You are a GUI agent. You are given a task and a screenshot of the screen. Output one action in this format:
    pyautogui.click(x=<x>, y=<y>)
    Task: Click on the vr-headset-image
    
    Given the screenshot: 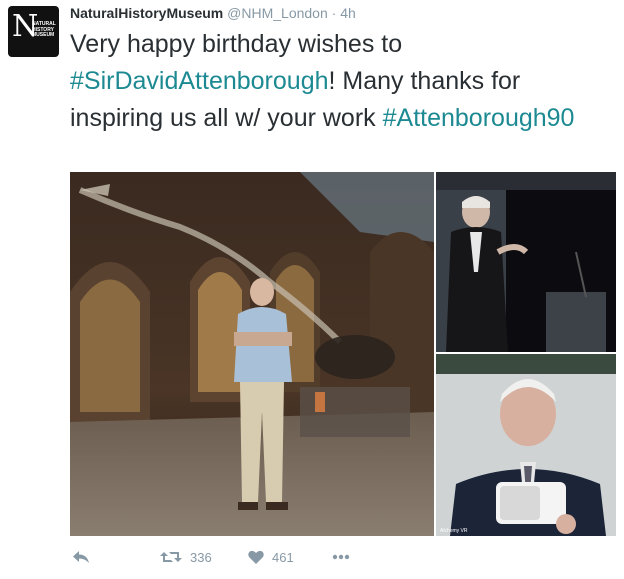 What is the action you would take?
    pyautogui.click(x=526, y=445)
    